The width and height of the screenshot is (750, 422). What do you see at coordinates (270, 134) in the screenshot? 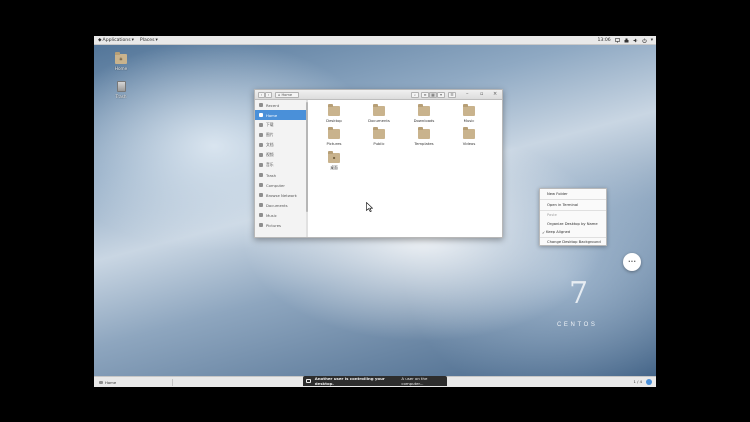
I see `sidebar-item-label: 图片` at bounding box center [270, 134].